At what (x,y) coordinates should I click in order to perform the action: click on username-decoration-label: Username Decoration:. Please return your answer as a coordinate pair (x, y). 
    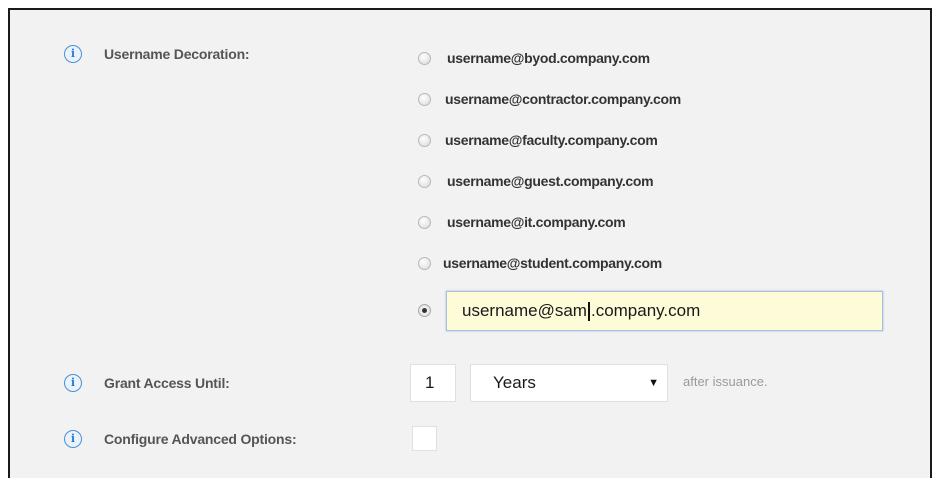
    Looking at the image, I should click on (177, 54).